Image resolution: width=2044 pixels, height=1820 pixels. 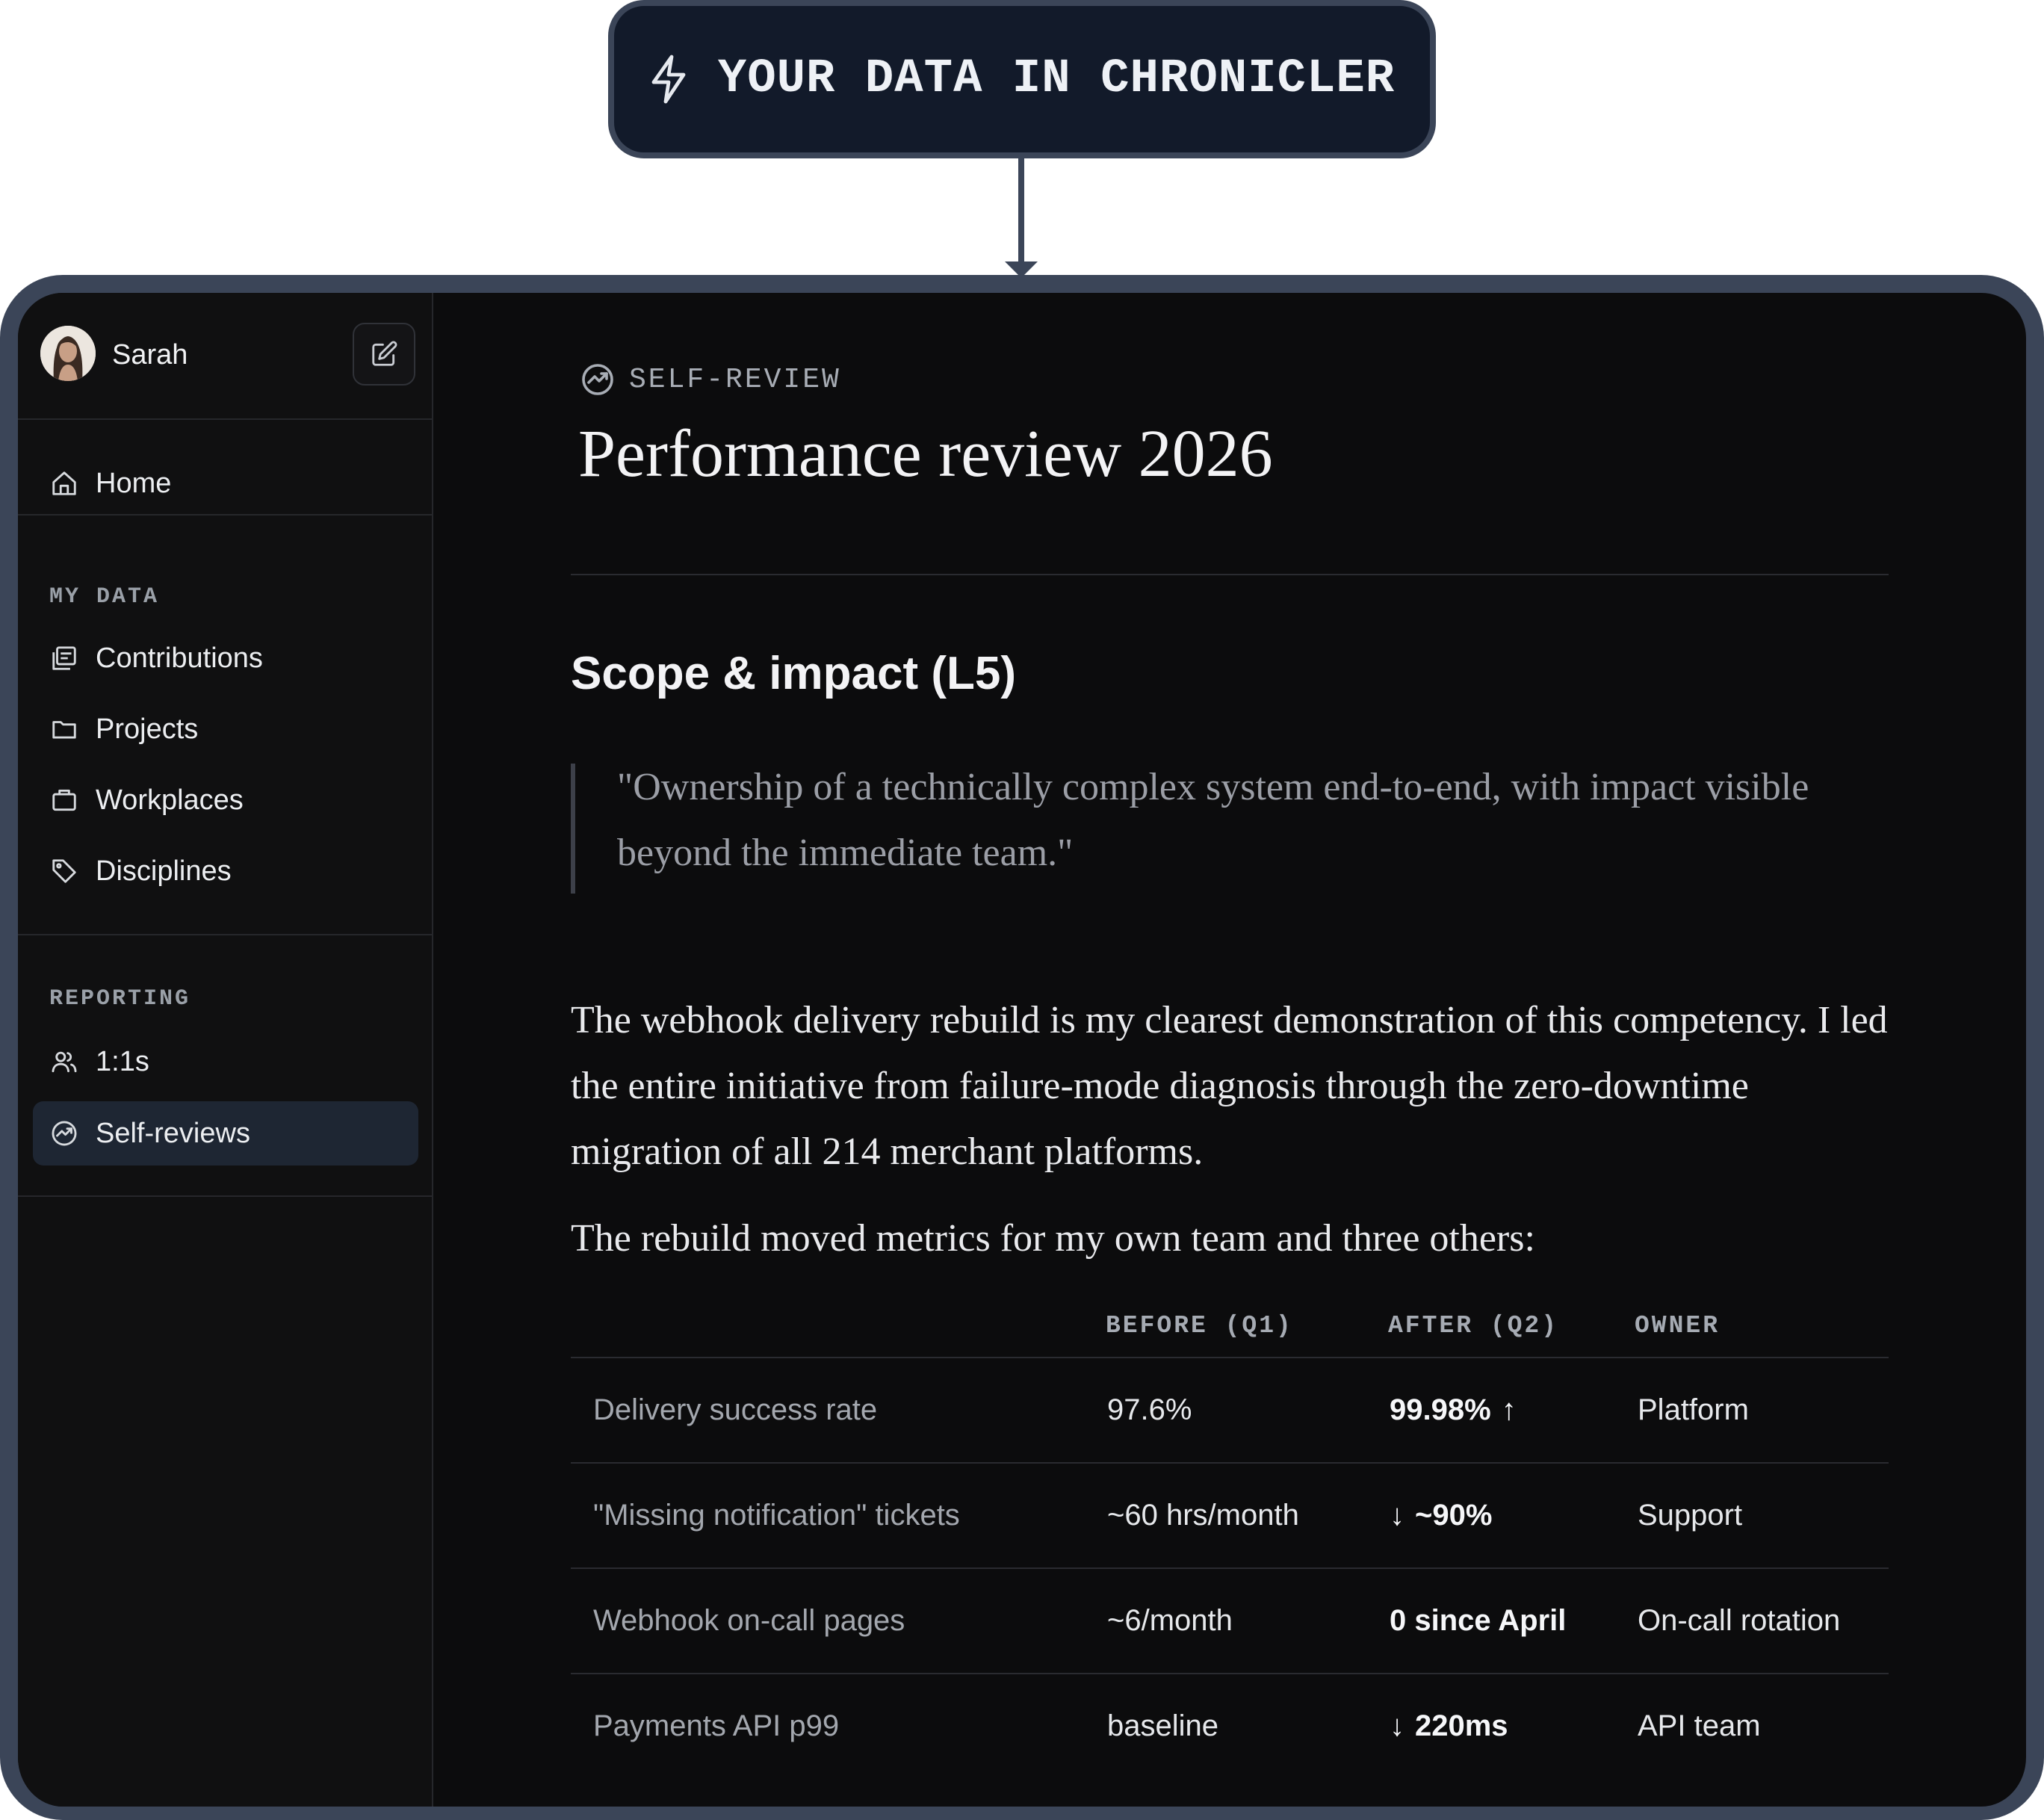 What do you see at coordinates (1694, 1409) in the screenshot?
I see `owner-cell: Platform` at bounding box center [1694, 1409].